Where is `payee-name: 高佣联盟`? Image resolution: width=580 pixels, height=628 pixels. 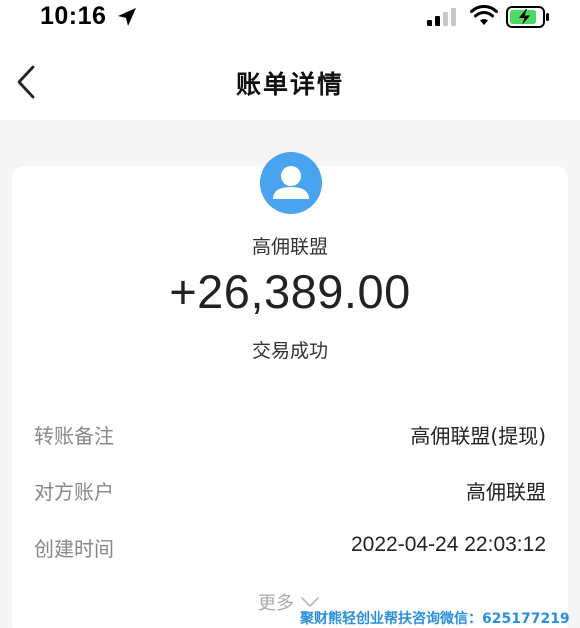
payee-name: 高佣联盟 is located at coordinates (289, 247).